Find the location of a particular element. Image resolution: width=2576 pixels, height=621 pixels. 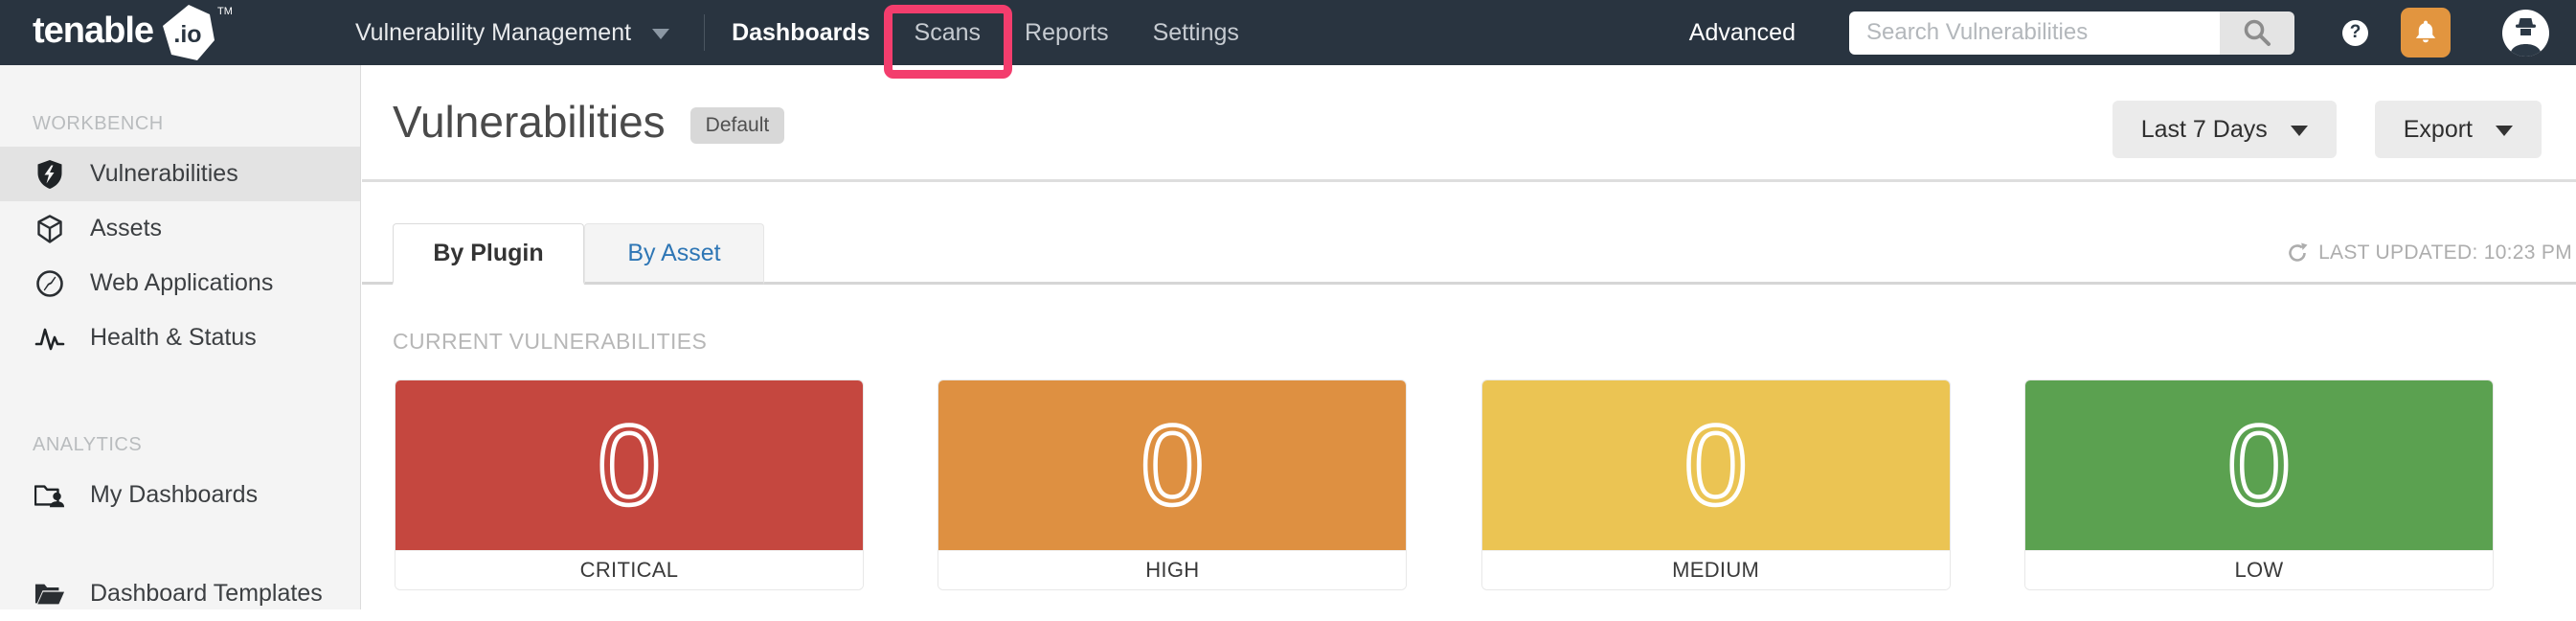

navbar-divider is located at coordinates (705, 32).